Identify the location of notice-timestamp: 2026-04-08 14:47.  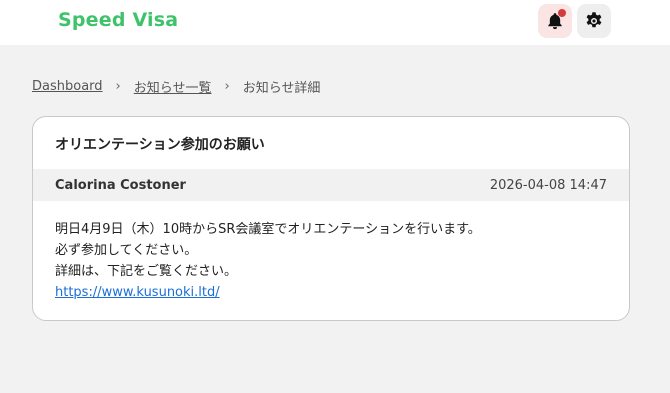
(548, 185).